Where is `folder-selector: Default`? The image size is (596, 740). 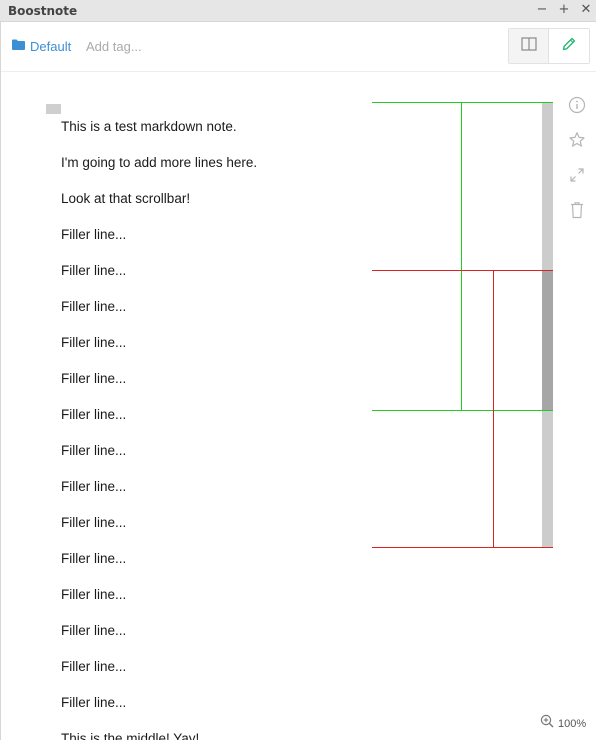
folder-selector: Default is located at coordinates (41, 46).